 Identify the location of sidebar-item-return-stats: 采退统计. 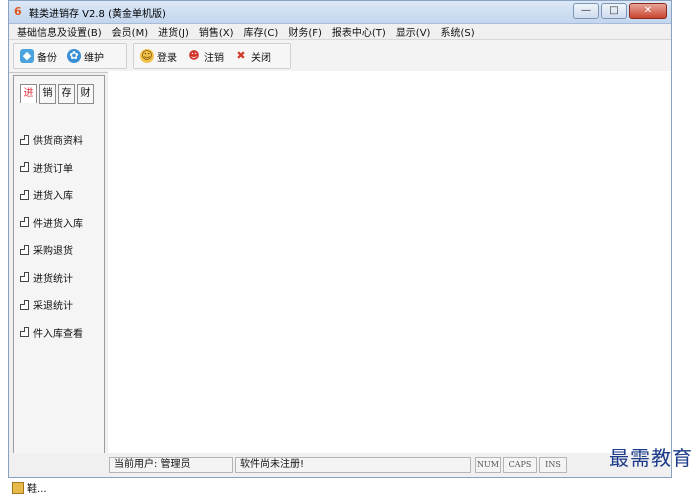
(59, 305).